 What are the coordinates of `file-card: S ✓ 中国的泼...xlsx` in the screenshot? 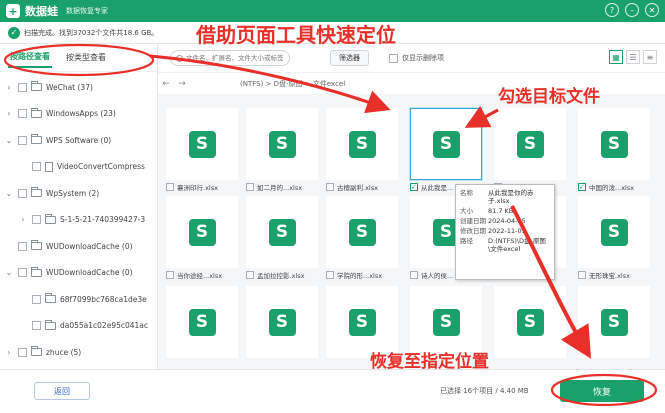 It's located at (614, 150).